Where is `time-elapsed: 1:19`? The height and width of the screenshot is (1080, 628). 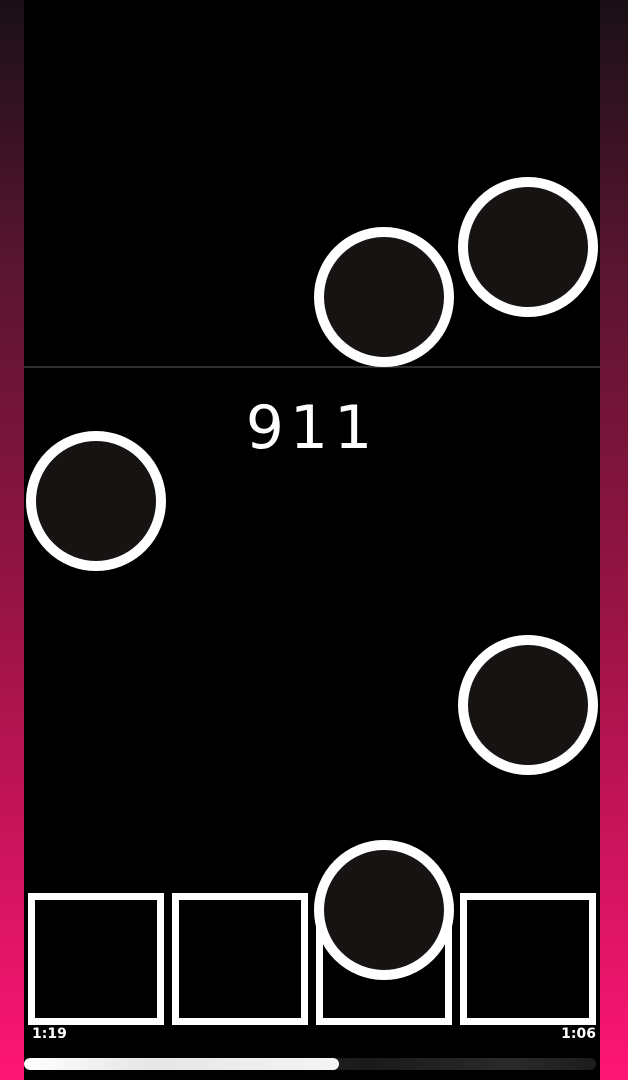
time-elapsed: 1:19 is located at coordinates (49, 1034).